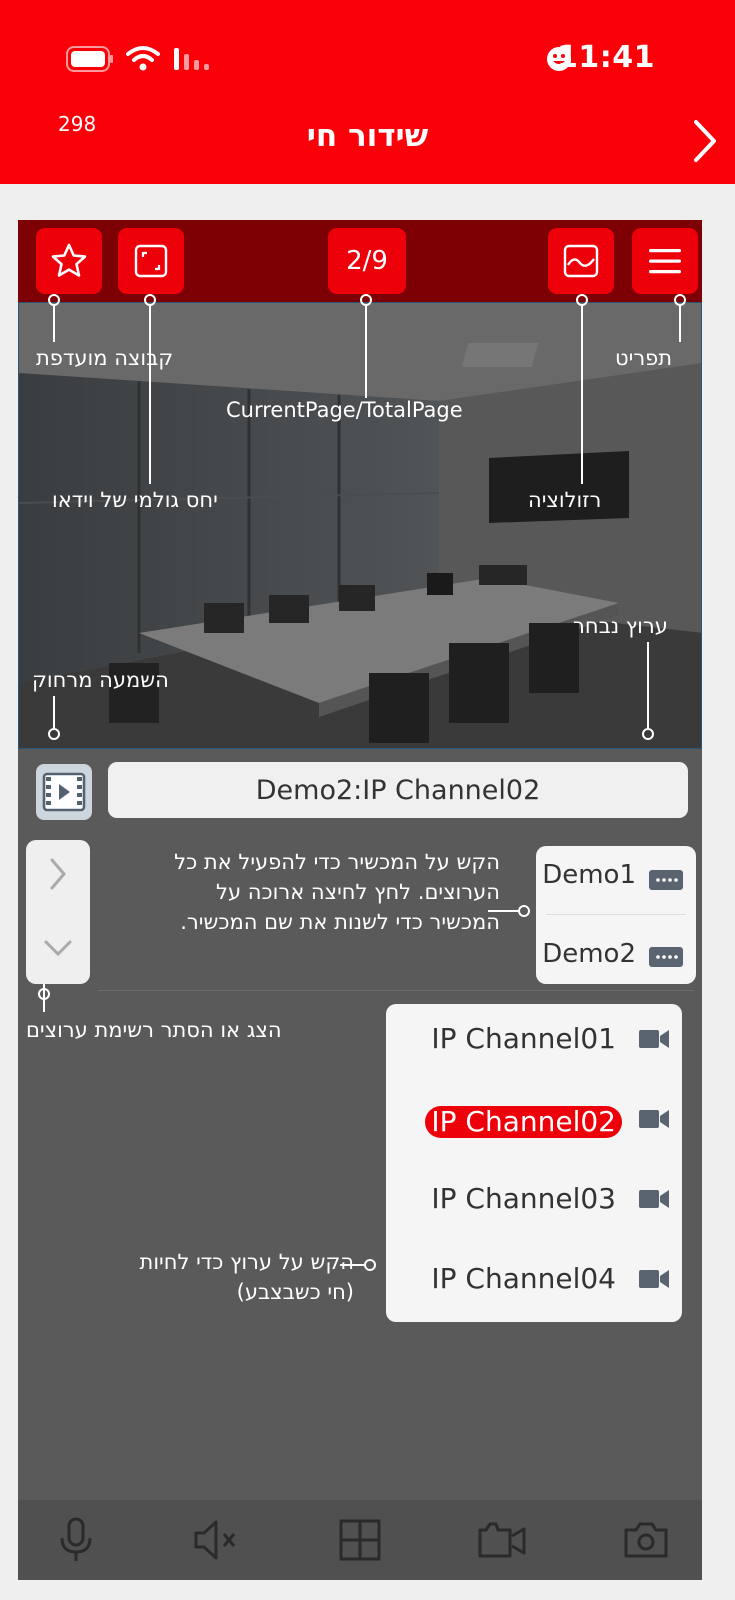 The image size is (735, 1600). I want to click on mute-button, so click(216, 1540).